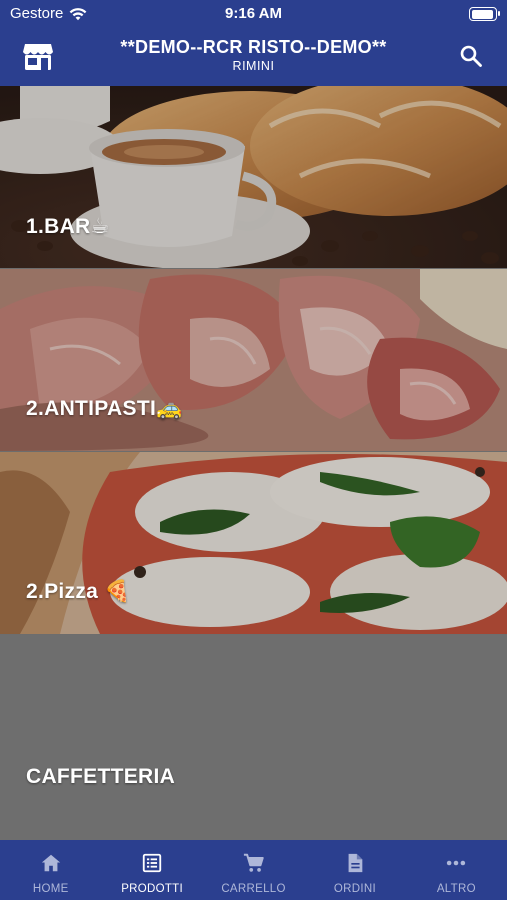 The height and width of the screenshot is (900, 507). Describe the element at coordinates (101, 776) in the screenshot. I see `category-label: CAFFETTERIA` at that location.